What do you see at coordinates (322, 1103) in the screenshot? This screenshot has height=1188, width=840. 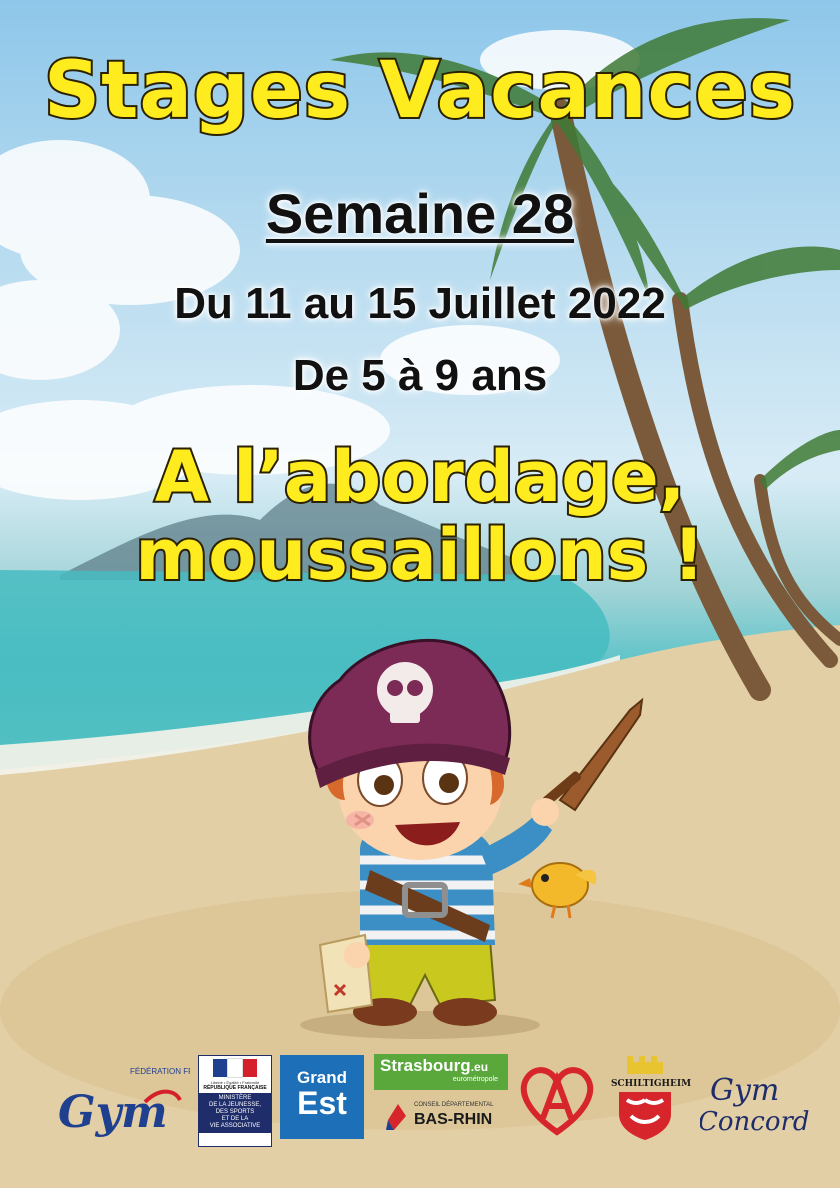 I see `grand-est-line-2: Est` at bounding box center [322, 1103].